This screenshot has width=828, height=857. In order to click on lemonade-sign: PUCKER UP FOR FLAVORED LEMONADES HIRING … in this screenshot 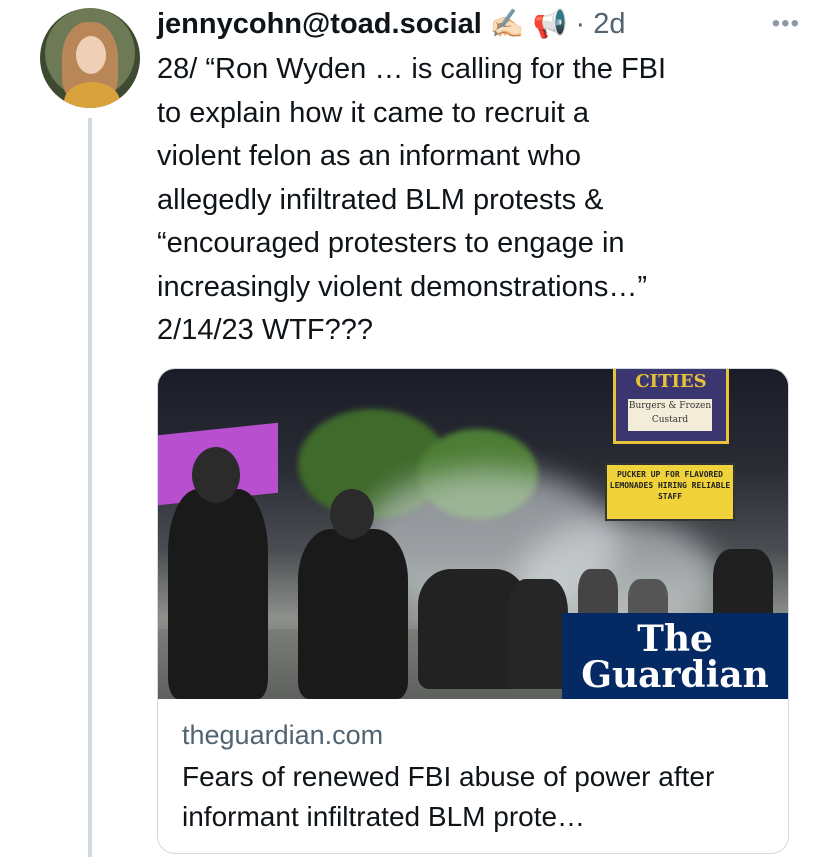, I will do `click(670, 492)`.